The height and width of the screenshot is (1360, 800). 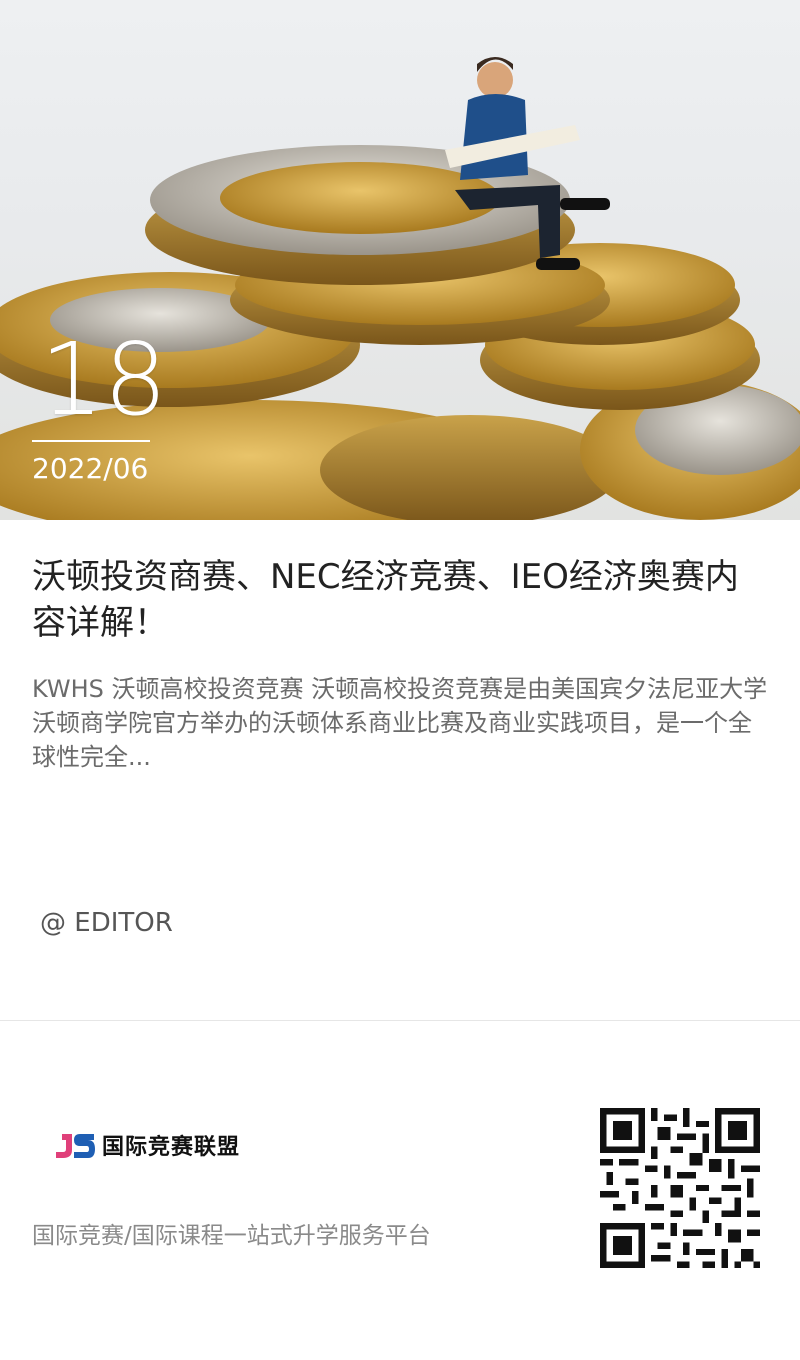 I want to click on section-divider, so click(x=400, y=1020).